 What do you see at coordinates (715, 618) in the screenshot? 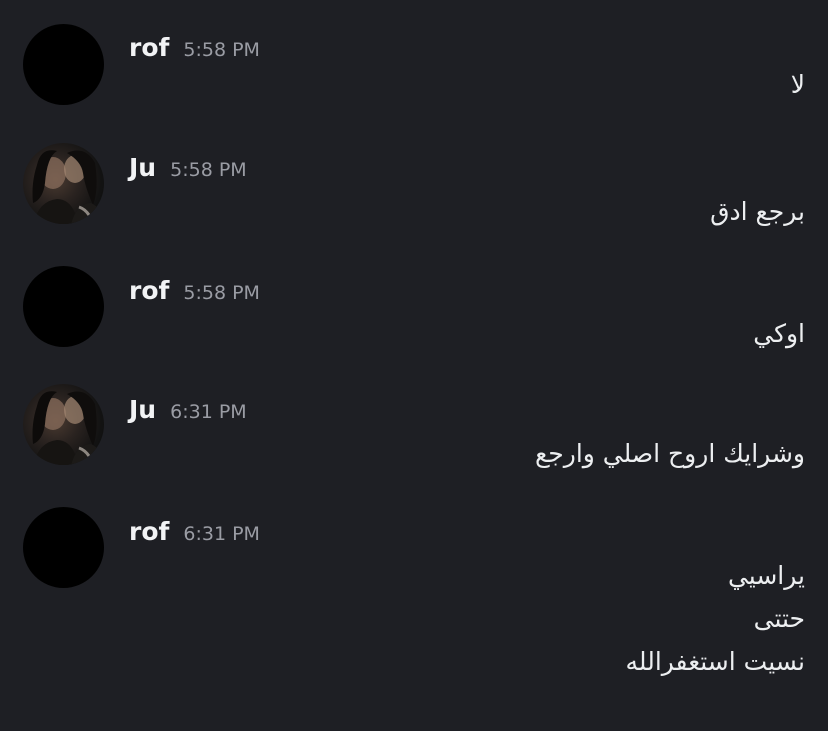
I see `message-content: يراسيي حتتى نسيت استغفرالله` at bounding box center [715, 618].